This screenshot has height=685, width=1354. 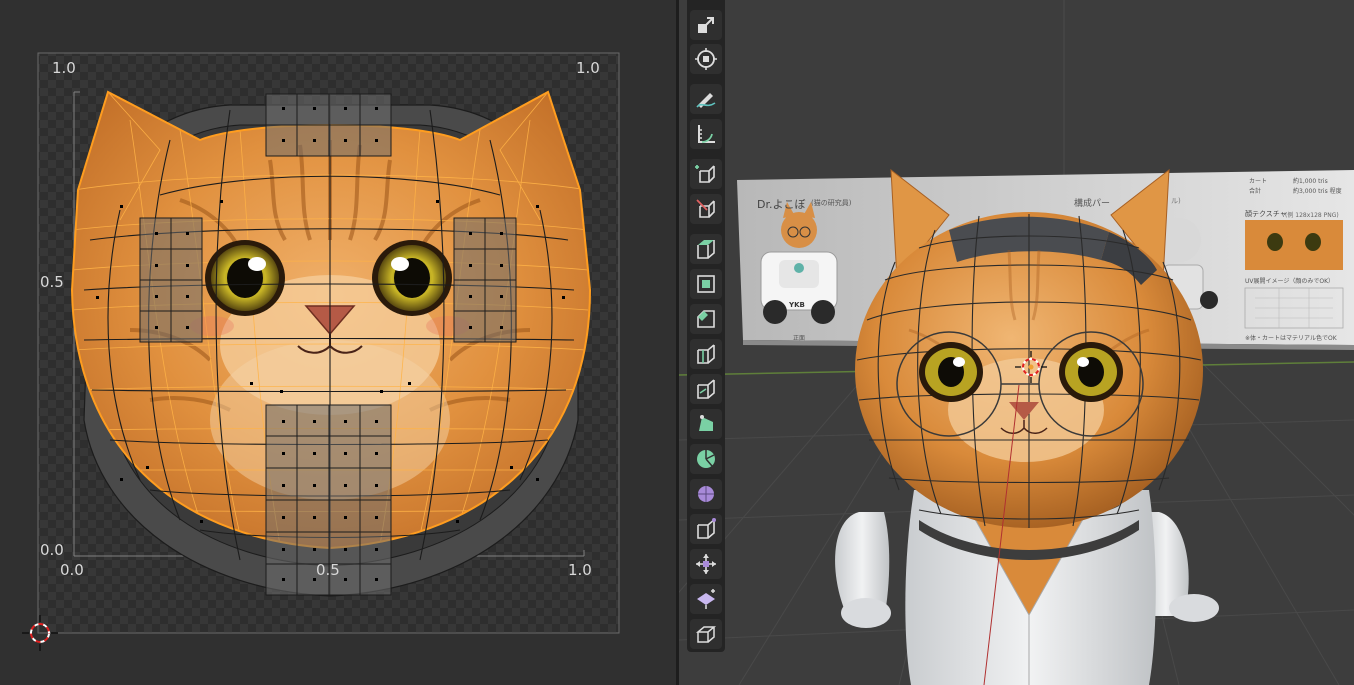 What do you see at coordinates (1290, 281) in the screenshot?
I see `ref-uv-note: UV展開イメージ（顔のみでOK）` at bounding box center [1290, 281].